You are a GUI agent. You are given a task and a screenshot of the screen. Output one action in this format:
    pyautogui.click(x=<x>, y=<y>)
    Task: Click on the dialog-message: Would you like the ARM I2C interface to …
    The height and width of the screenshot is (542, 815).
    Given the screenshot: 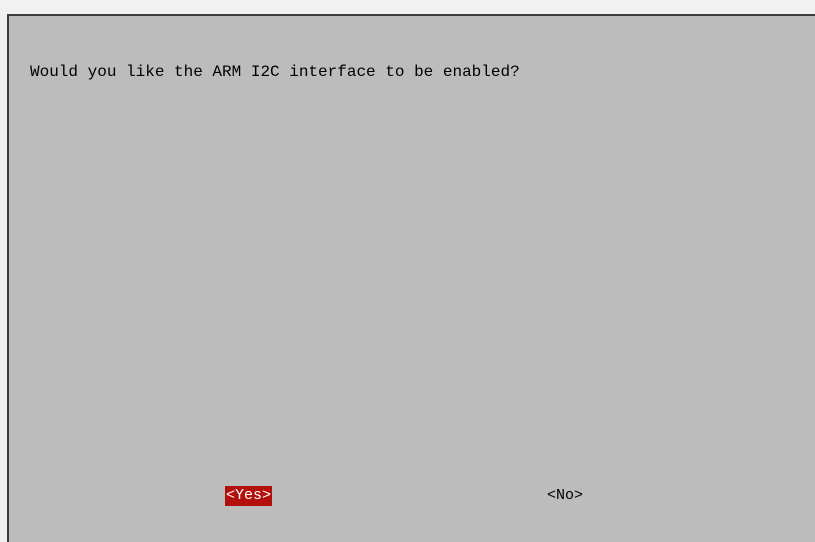 What is the action you would take?
    pyautogui.click(x=275, y=72)
    